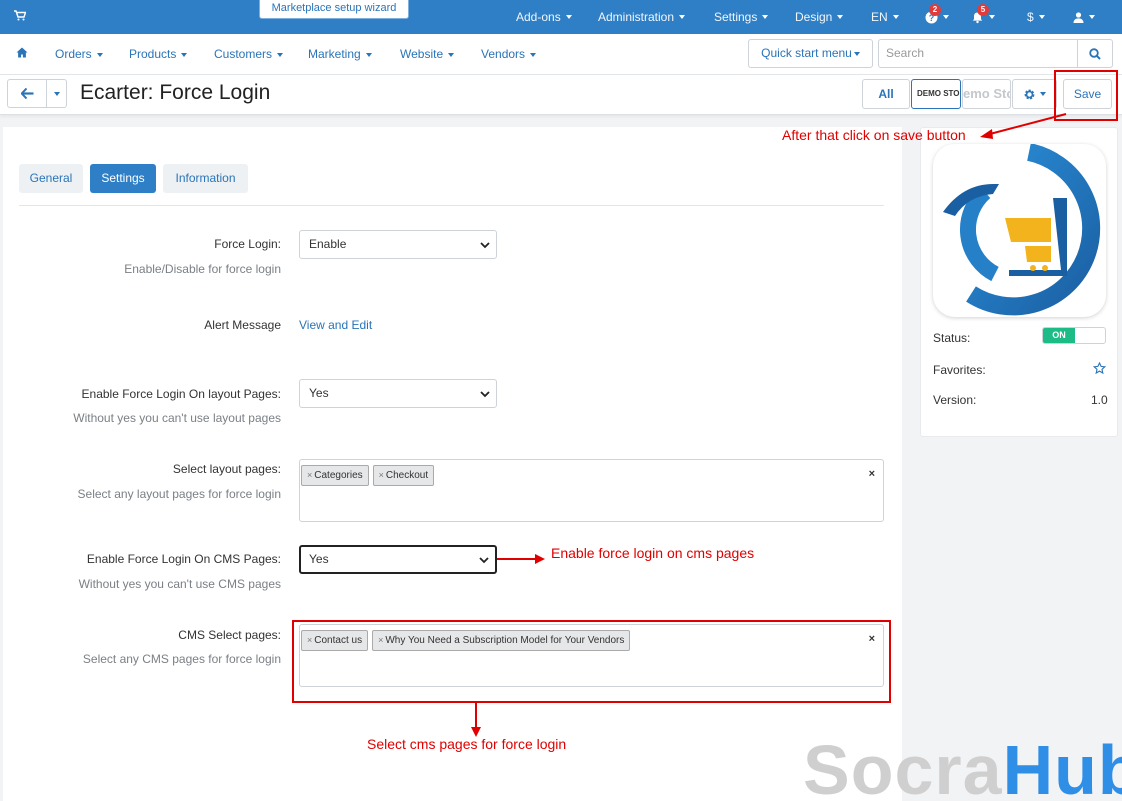 This screenshot has height=801, width=1122. What do you see at coordinates (398, 244) in the screenshot?
I see `force-login-select: Enable` at bounding box center [398, 244].